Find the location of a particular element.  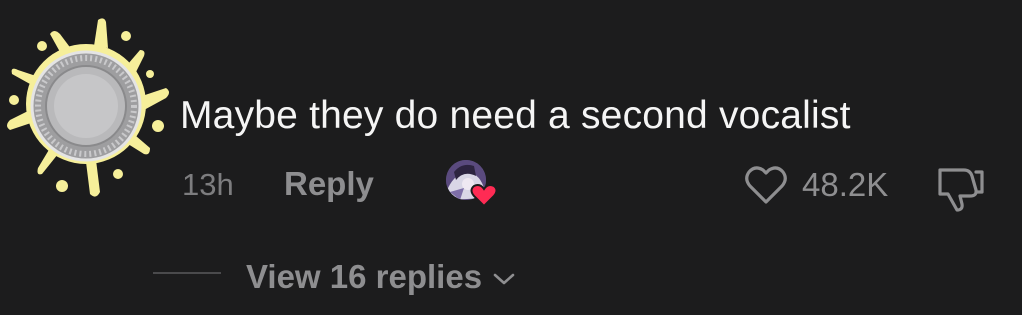

reply-button: Reply is located at coordinates (329, 184).